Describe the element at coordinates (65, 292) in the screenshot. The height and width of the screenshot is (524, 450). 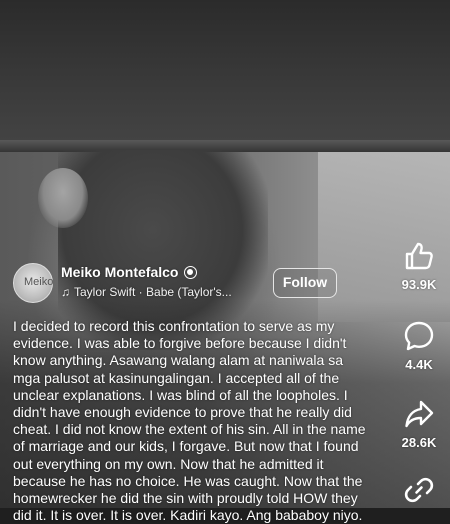
I see `music-note-icon: ♫` at that location.